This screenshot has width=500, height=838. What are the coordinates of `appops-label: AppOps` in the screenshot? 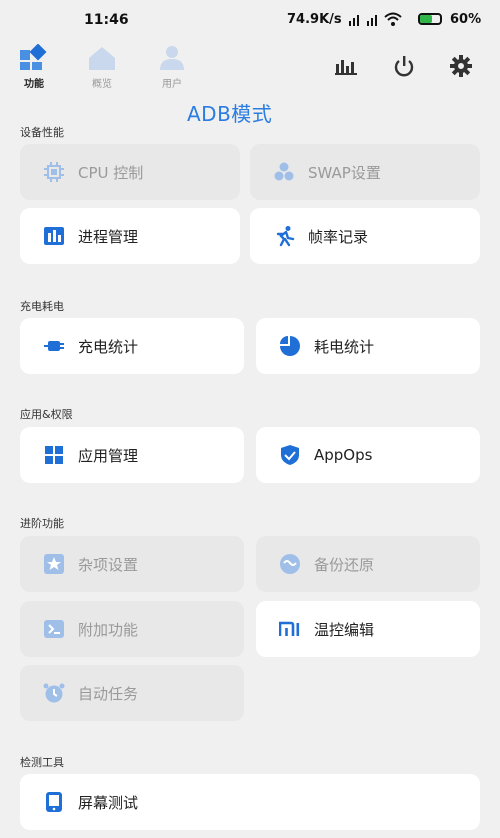 It's located at (343, 455).